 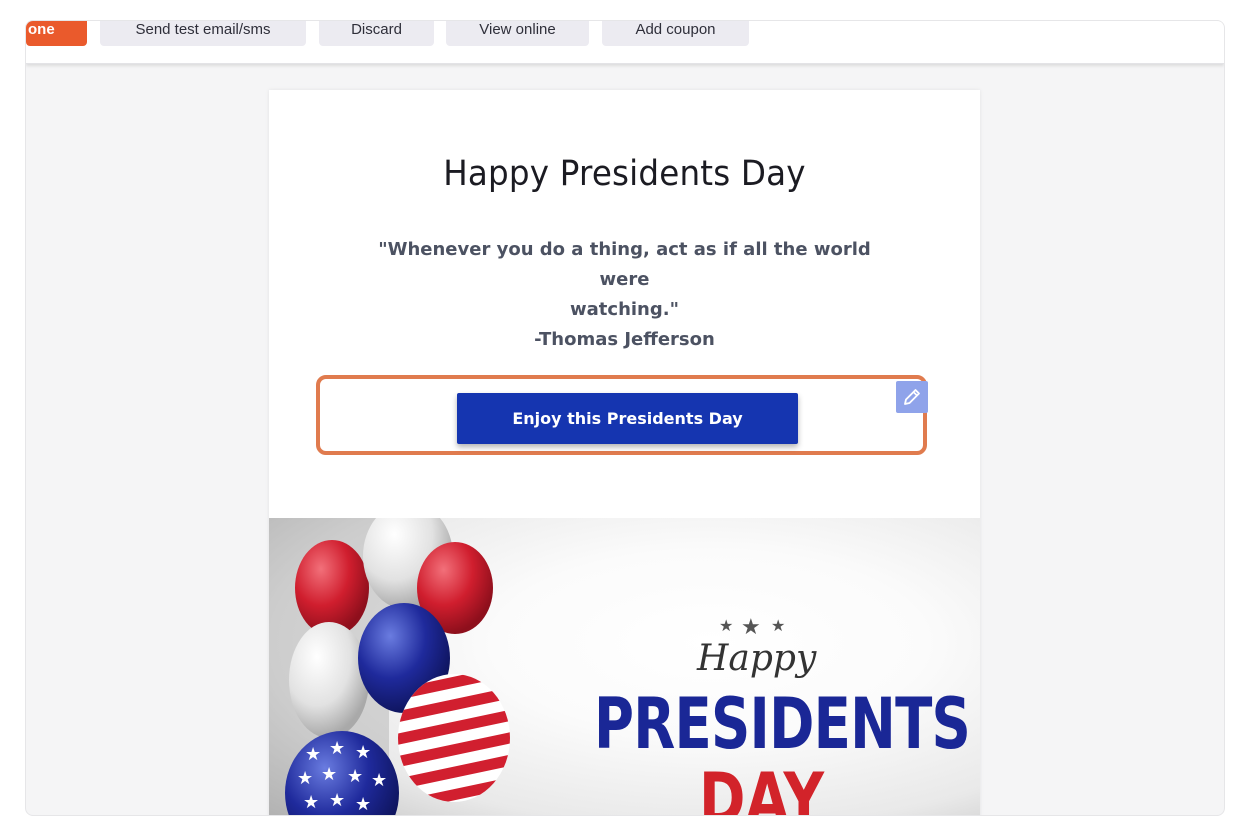 What do you see at coordinates (762, 787) in the screenshot?
I see `banner-day-text: DAY` at bounding box center [762, 787].